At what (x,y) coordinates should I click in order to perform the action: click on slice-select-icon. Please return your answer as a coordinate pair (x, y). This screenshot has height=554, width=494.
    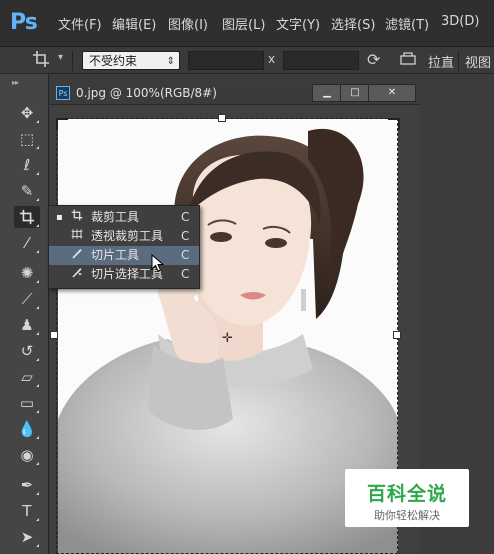
    Looking at the image, I should click on (77, 274).